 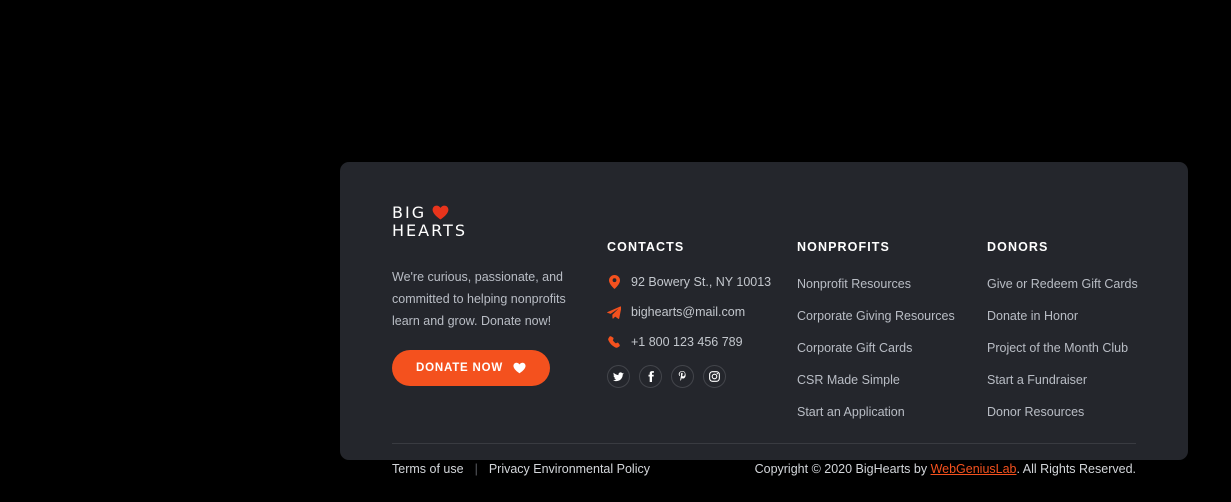 I want to click on social-link-pinterest, so click(x=682, y=376).